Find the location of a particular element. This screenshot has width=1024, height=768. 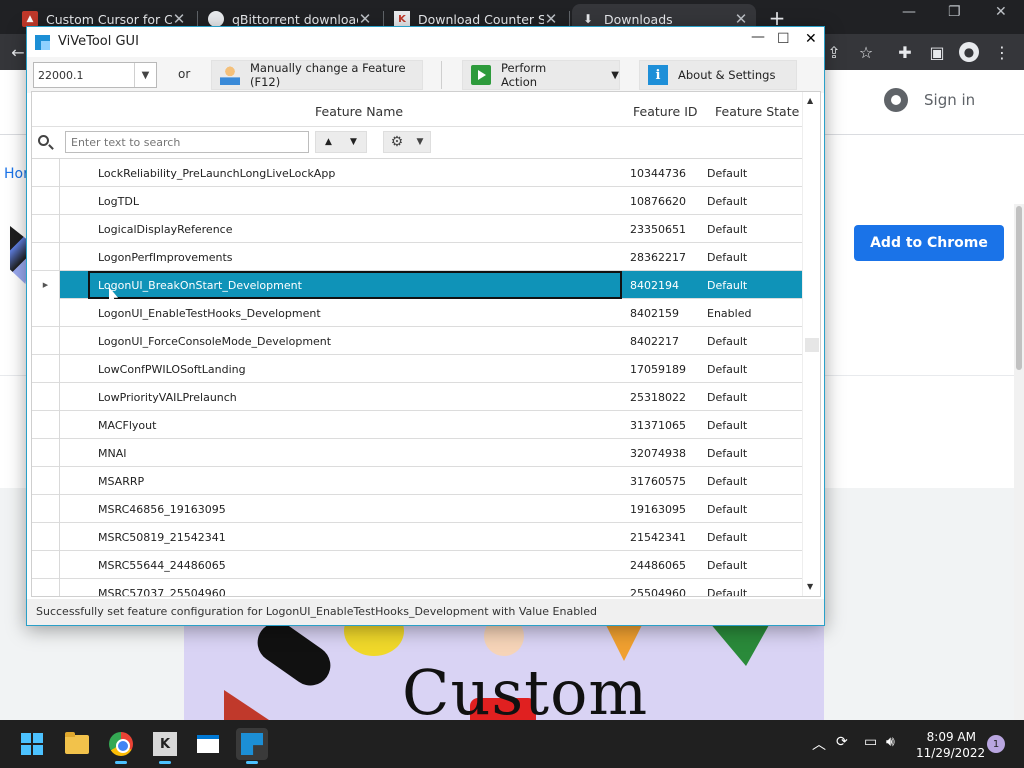

about-settings-button: i About & Settings is located at coordinates (718, 75).